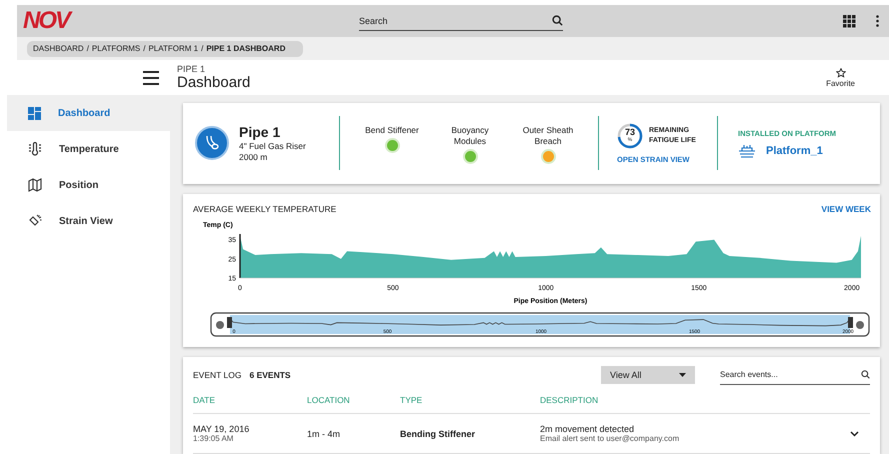 The width and height of the screenshot is (889, 454). What do you see at coordinates (58, 48) in the screenshot?
I see `breadcrumb-link: DASHBOARD` at bounding box center [58, 48].